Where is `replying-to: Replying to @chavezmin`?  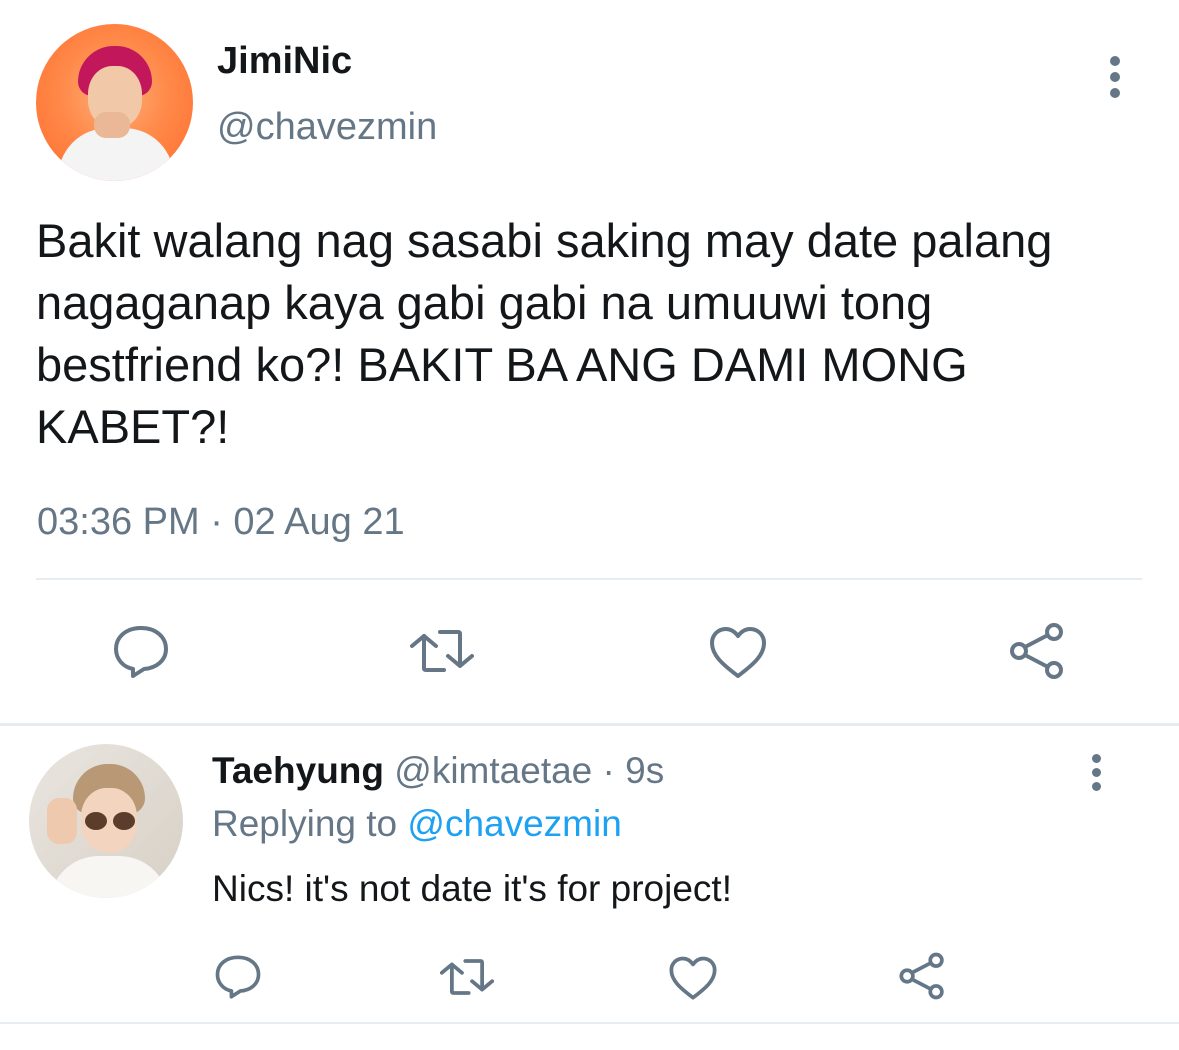
replying-to: Replying to @chavezmin is located at coordinates (417, 824).